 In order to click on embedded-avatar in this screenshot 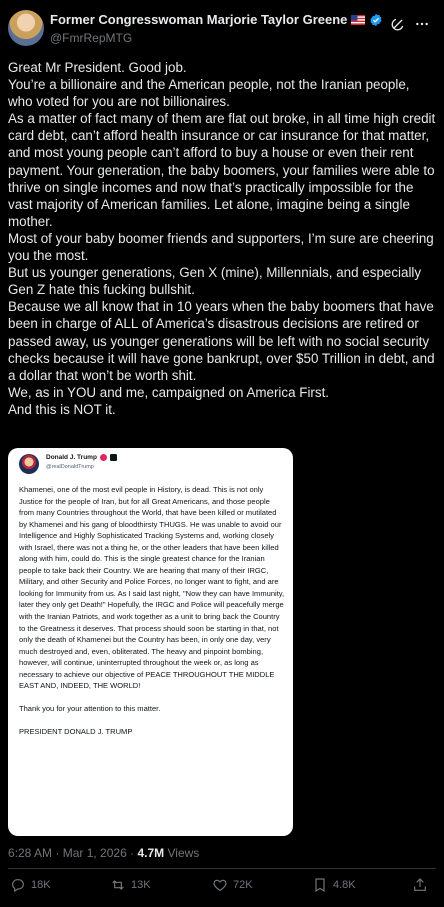, I will do `click(29, 464)`.